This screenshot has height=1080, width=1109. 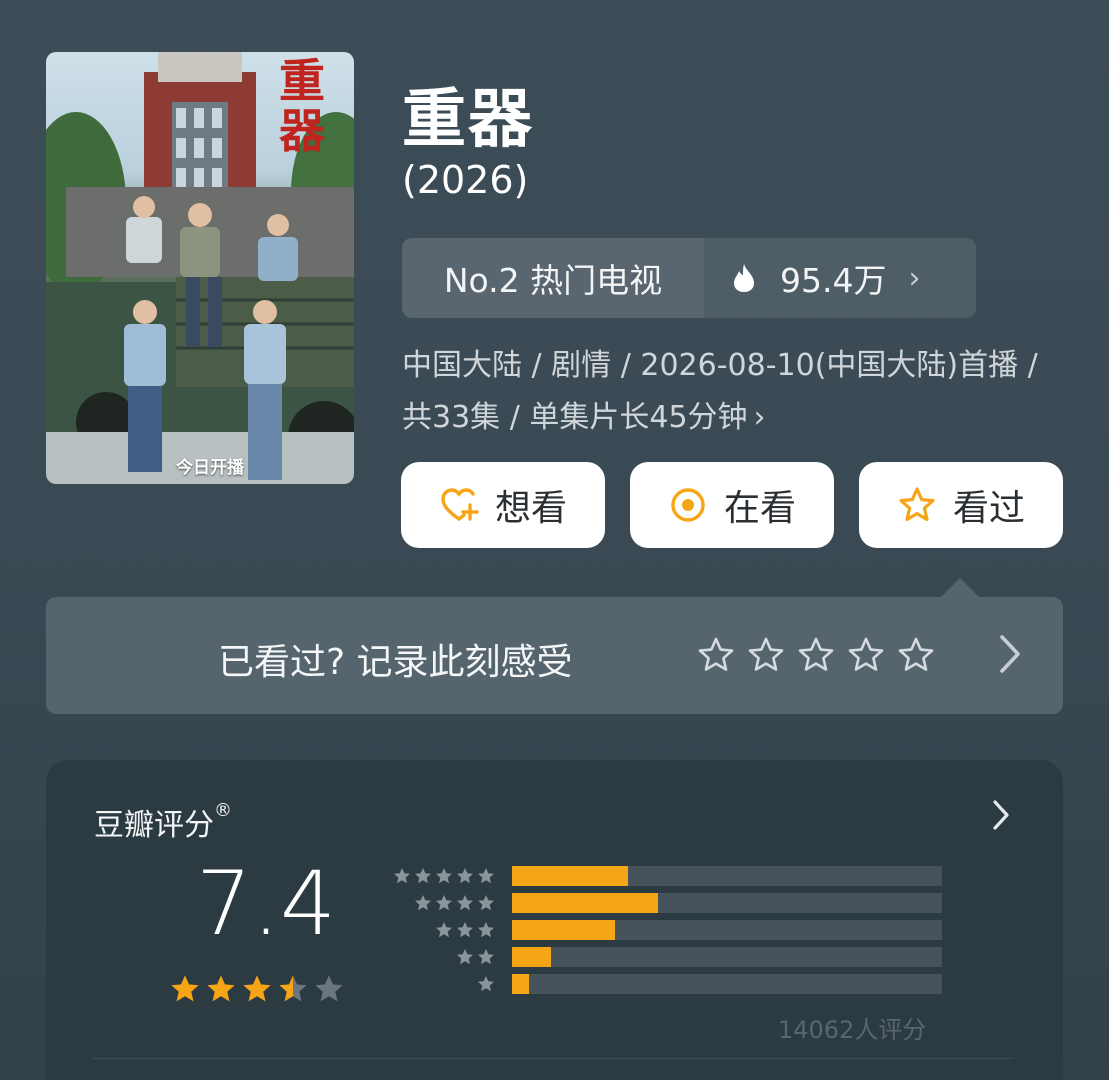 I want to click on rating-distribution, so click(x=664, y=929).